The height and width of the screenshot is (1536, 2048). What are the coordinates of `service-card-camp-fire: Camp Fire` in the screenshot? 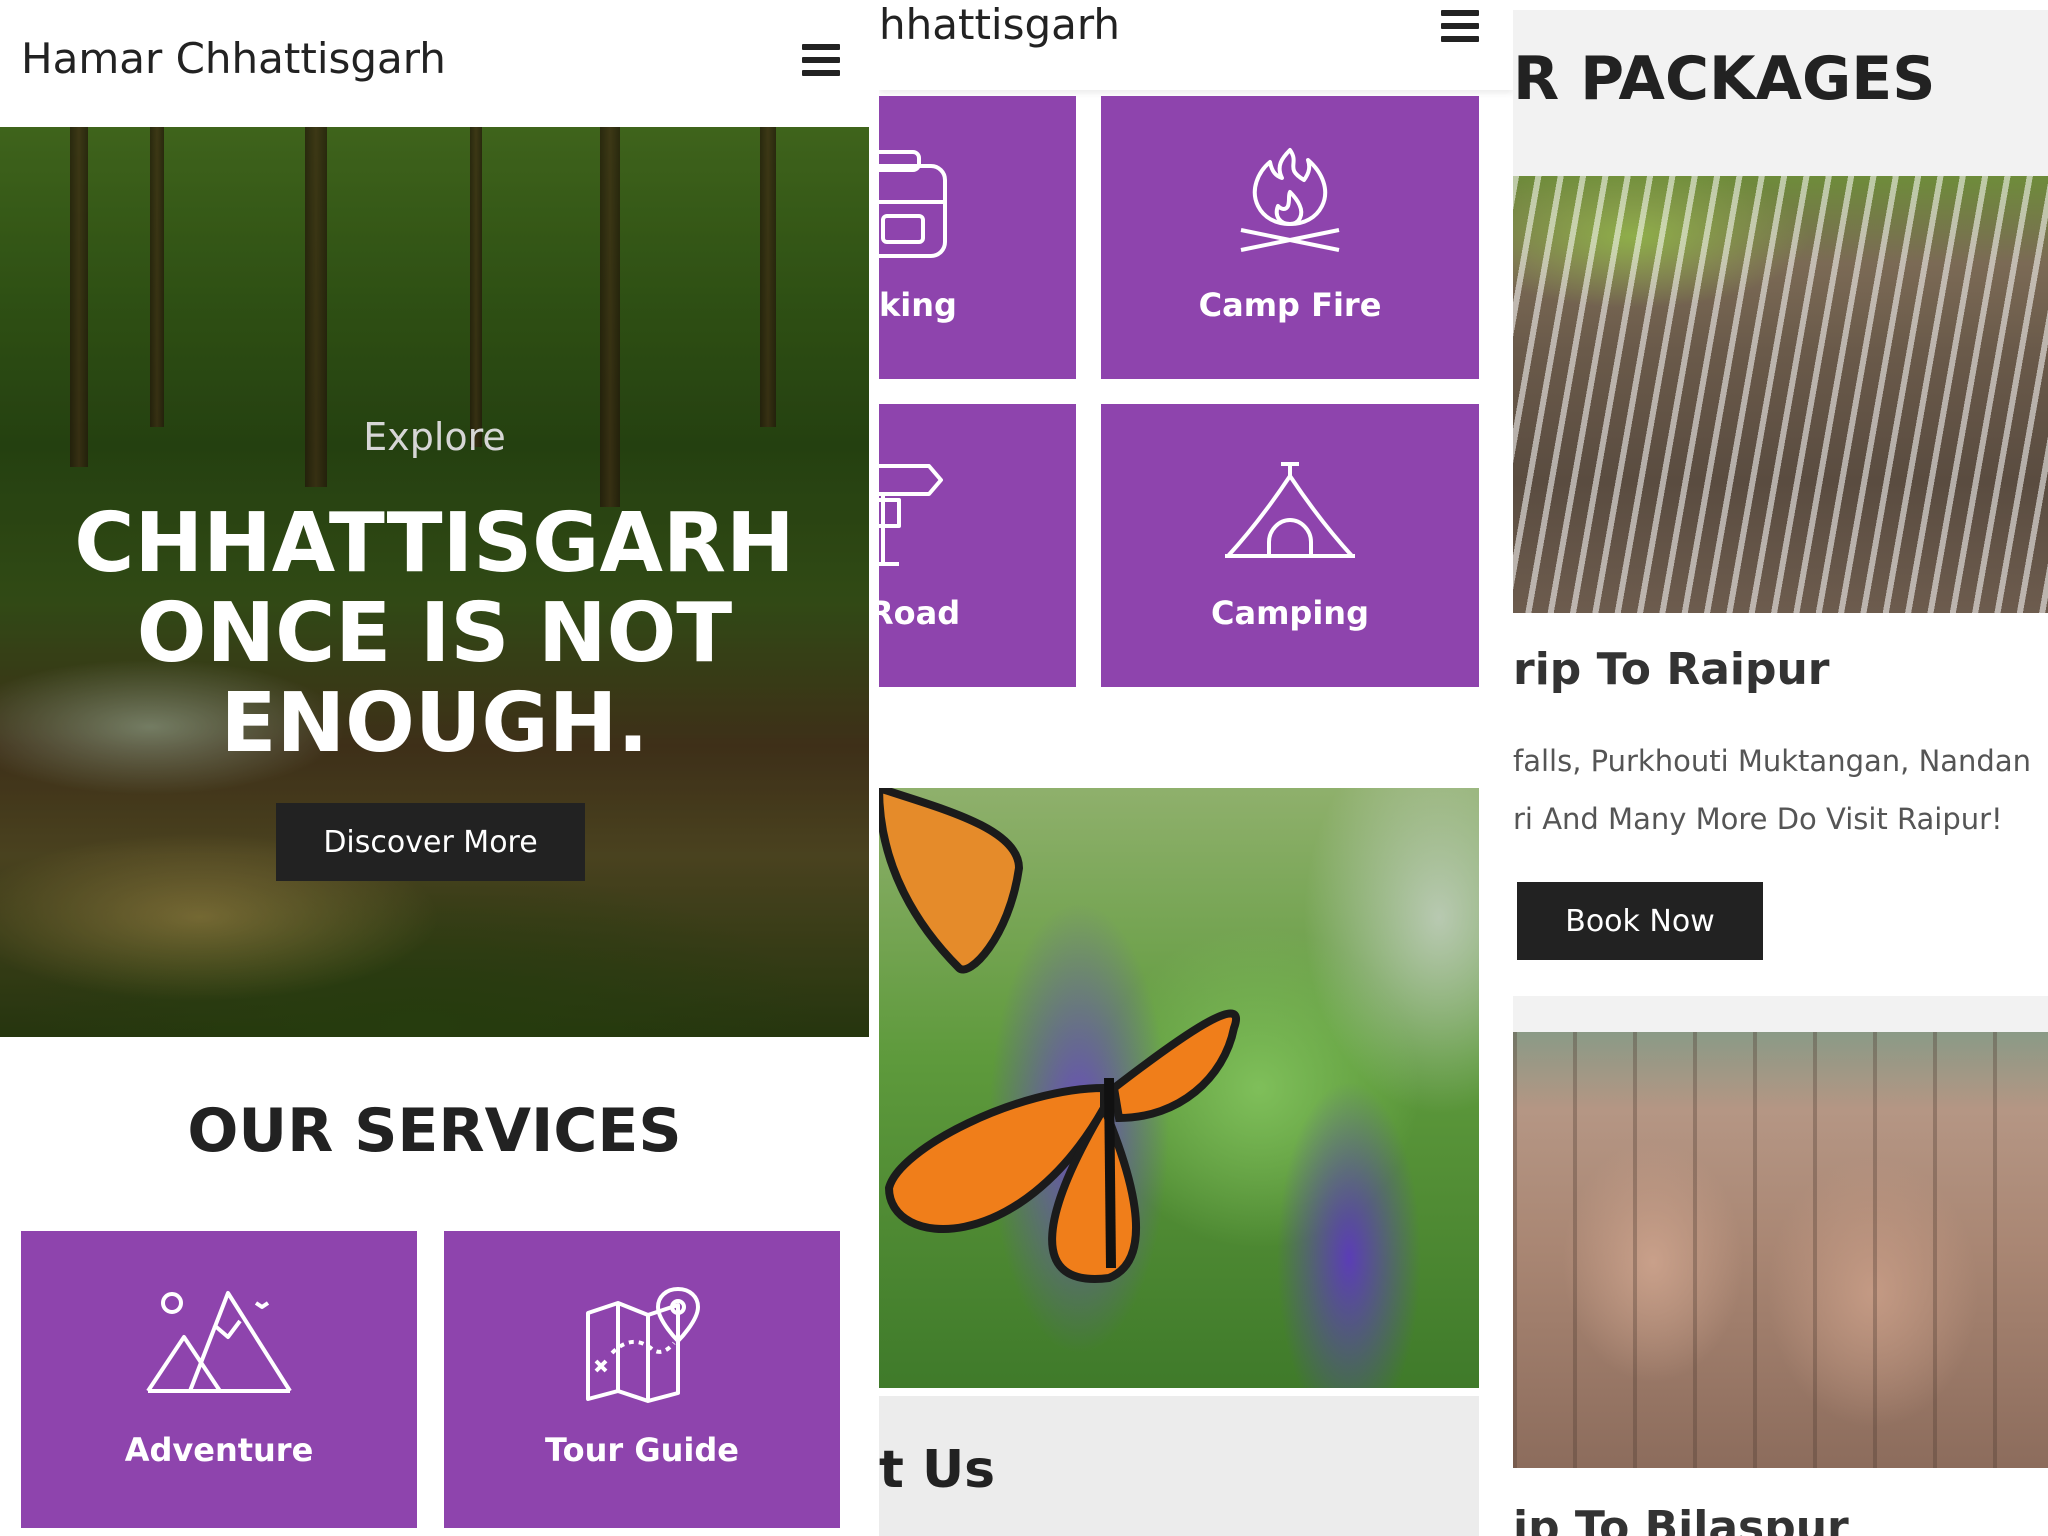 It's located at (1290, 237).